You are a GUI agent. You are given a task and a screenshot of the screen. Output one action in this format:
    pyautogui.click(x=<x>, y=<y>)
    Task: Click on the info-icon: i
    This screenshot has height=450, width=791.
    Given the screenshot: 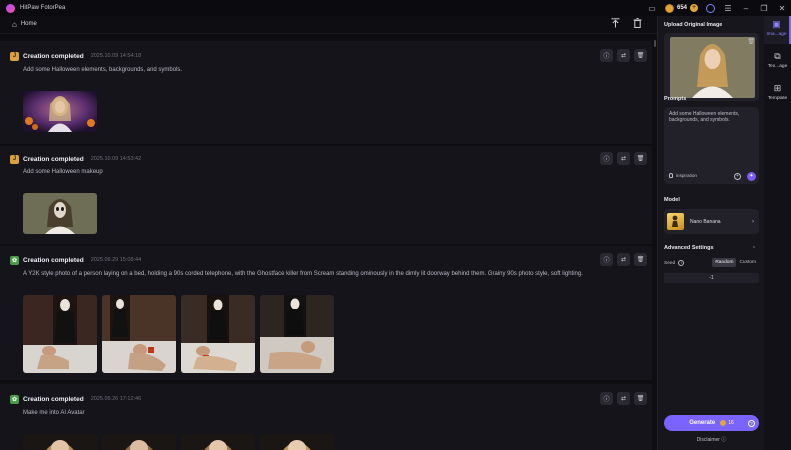 What is the action you would take?
    pyautogui.click(x=681, y=263)
    